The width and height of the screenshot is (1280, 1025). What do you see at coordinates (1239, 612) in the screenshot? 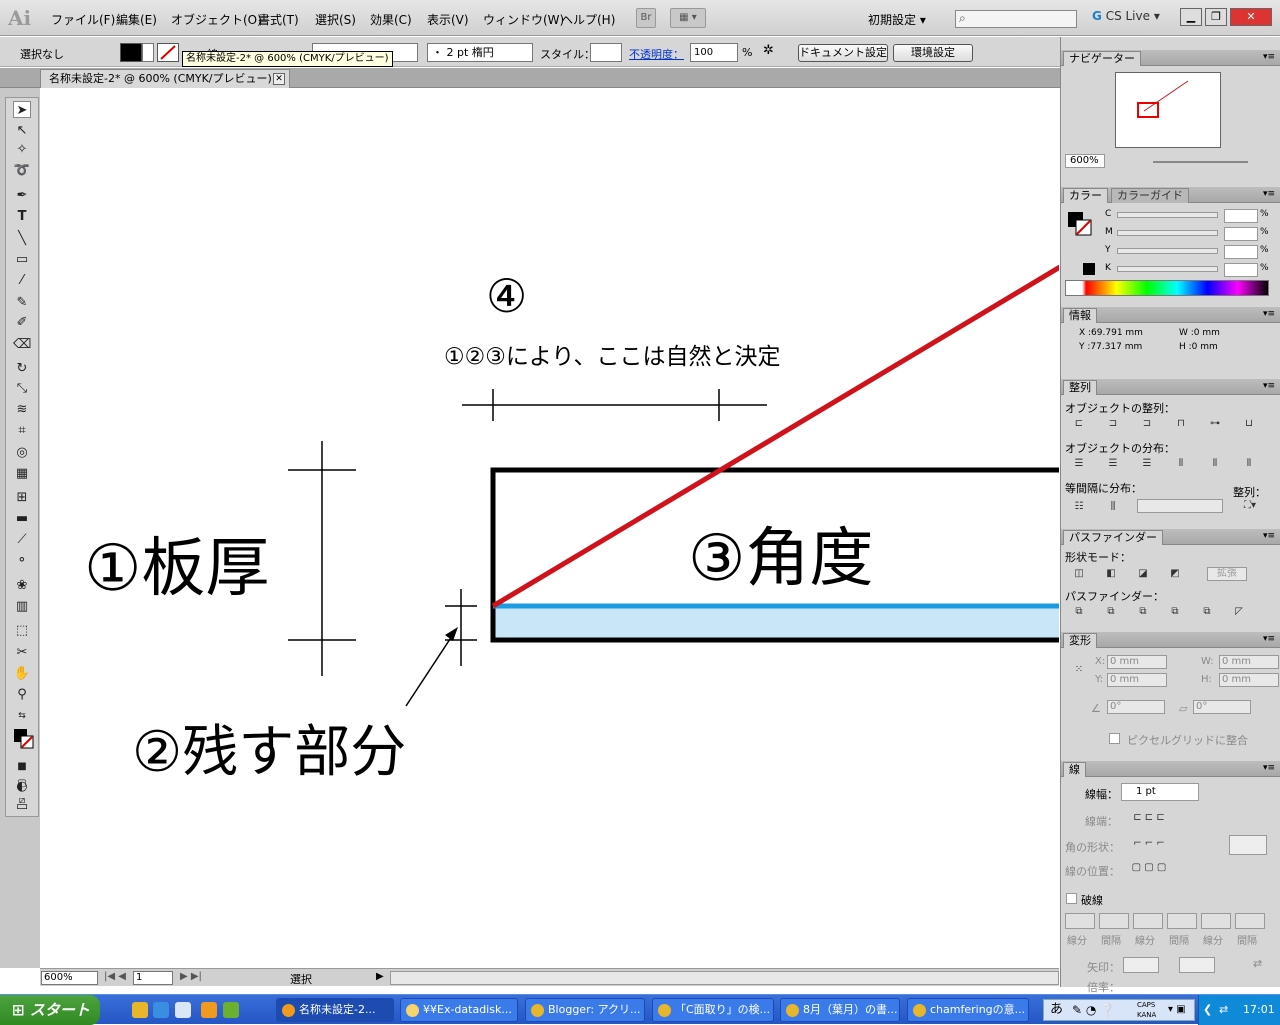
I see `minus-back-icon: ◸` at bounding box center [1239, 612].